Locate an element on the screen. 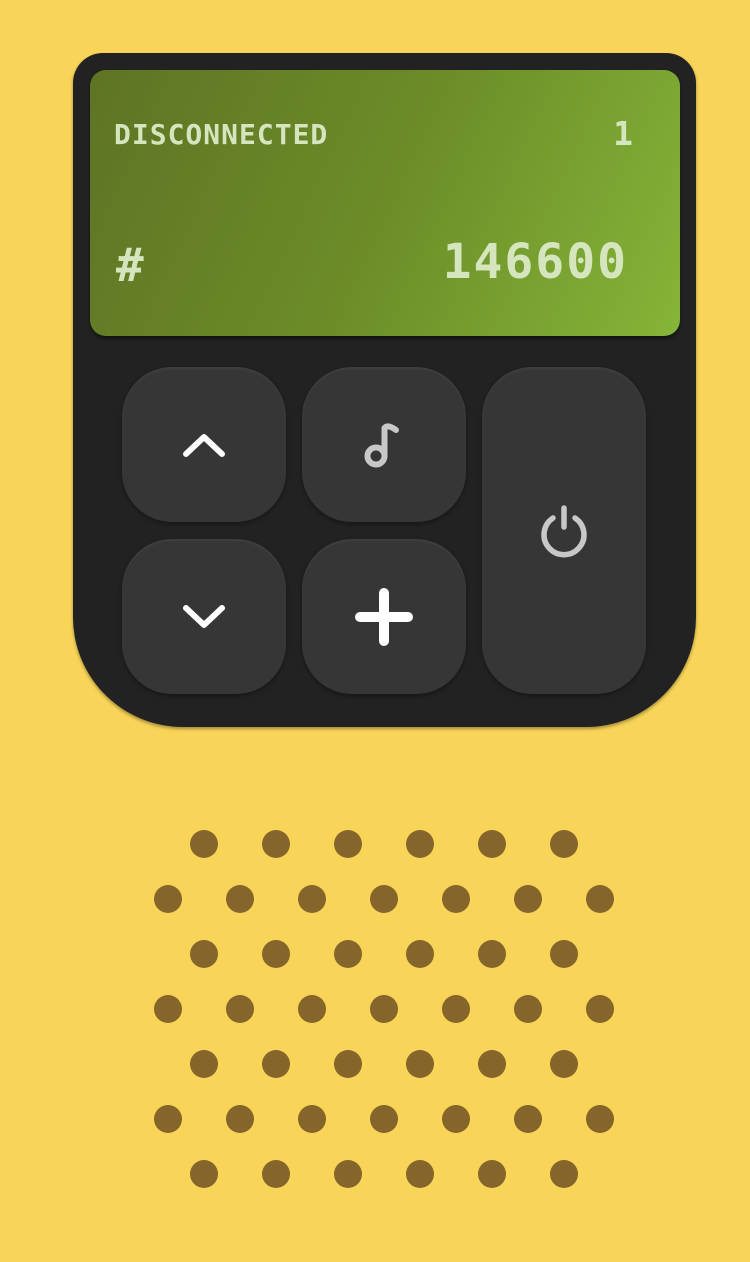 Image resolution: width=750 pixels, height=1262 pixels. music-note-icon is located at coordinates (384, 445).